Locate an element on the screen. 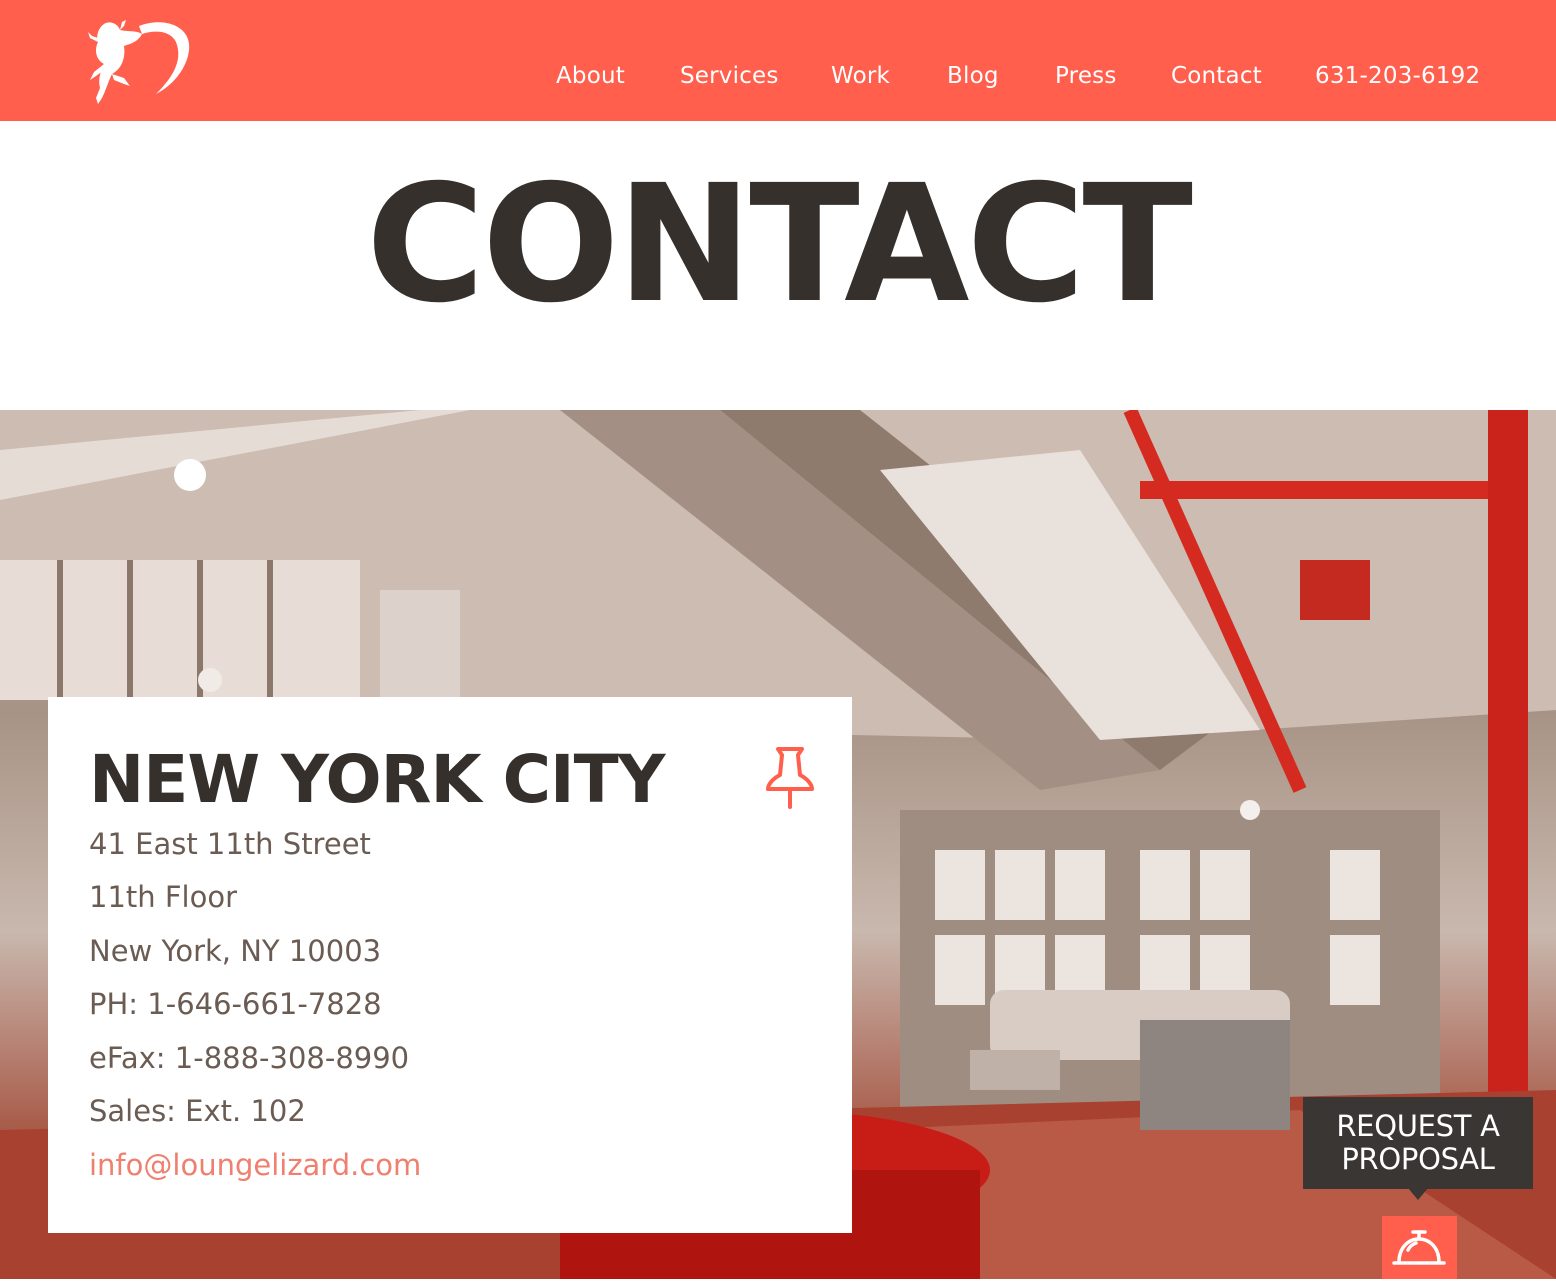 The height and width of the screenshot is (1284, 1556). phone-number: PH: 1-646-661-7828 is located at coordinates (235, 1004).